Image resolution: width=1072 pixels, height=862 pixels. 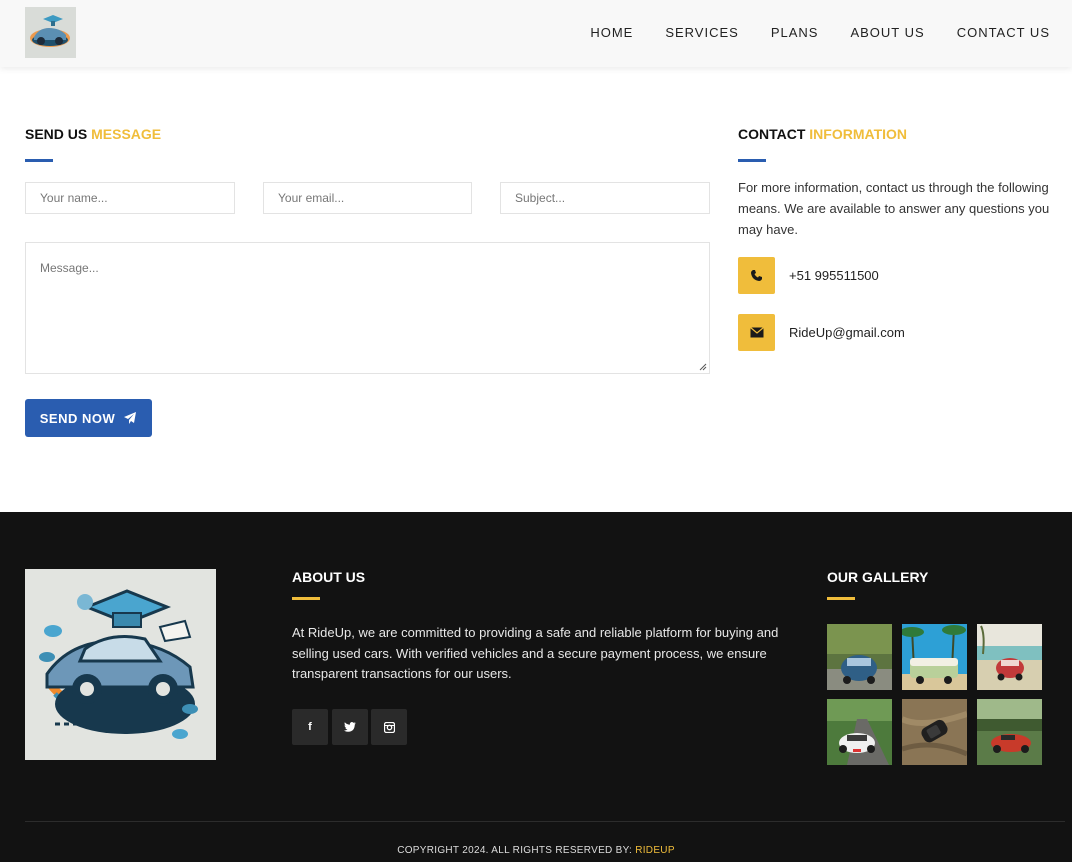 What do you see at coordinates (611, 32) in the screenshot?
I see `nav-home: HOME` at bounding box center [611, 32].